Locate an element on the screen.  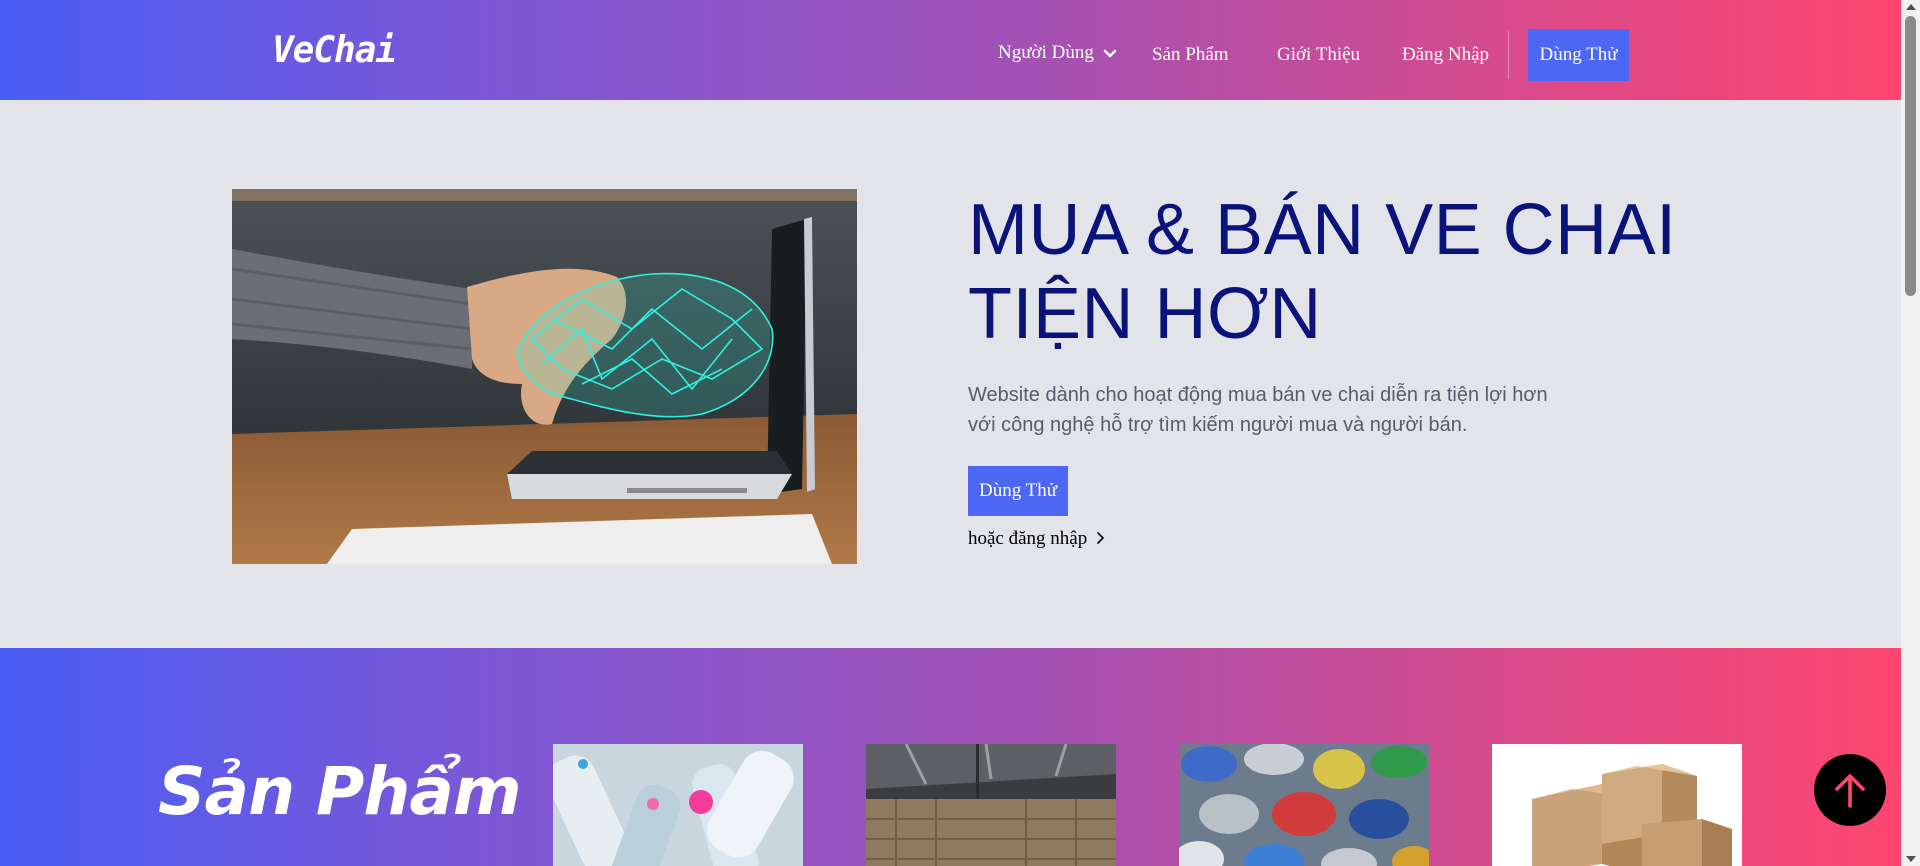
nav-user-dropdown: Người Dùng is located at coordinates (1057, 53).